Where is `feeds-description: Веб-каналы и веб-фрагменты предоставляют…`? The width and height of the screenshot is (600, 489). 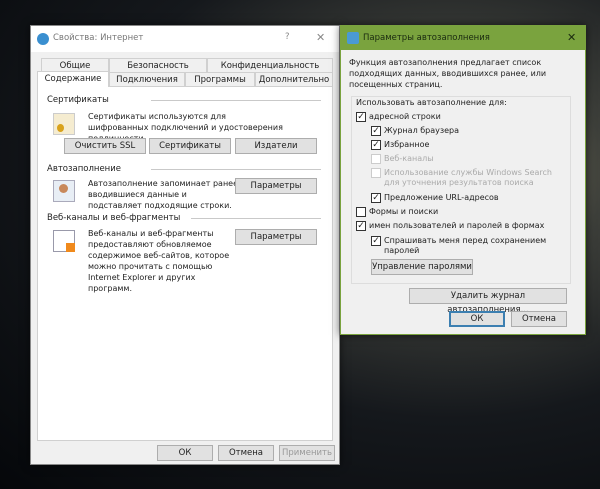 feeds-description: Веб-каналы и веб-фрагменты предоставляют… is located at coordinates (159, 261).